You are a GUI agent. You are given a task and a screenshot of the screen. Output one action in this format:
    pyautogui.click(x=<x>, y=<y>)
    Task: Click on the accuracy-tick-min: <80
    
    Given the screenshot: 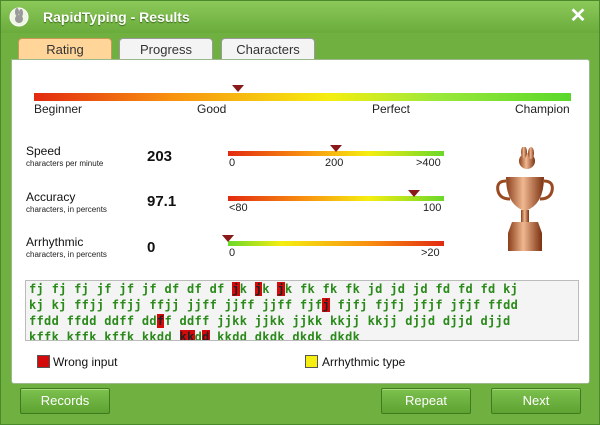 What is the action you would take?
    pyautogui.click(x=238, y=208)
    